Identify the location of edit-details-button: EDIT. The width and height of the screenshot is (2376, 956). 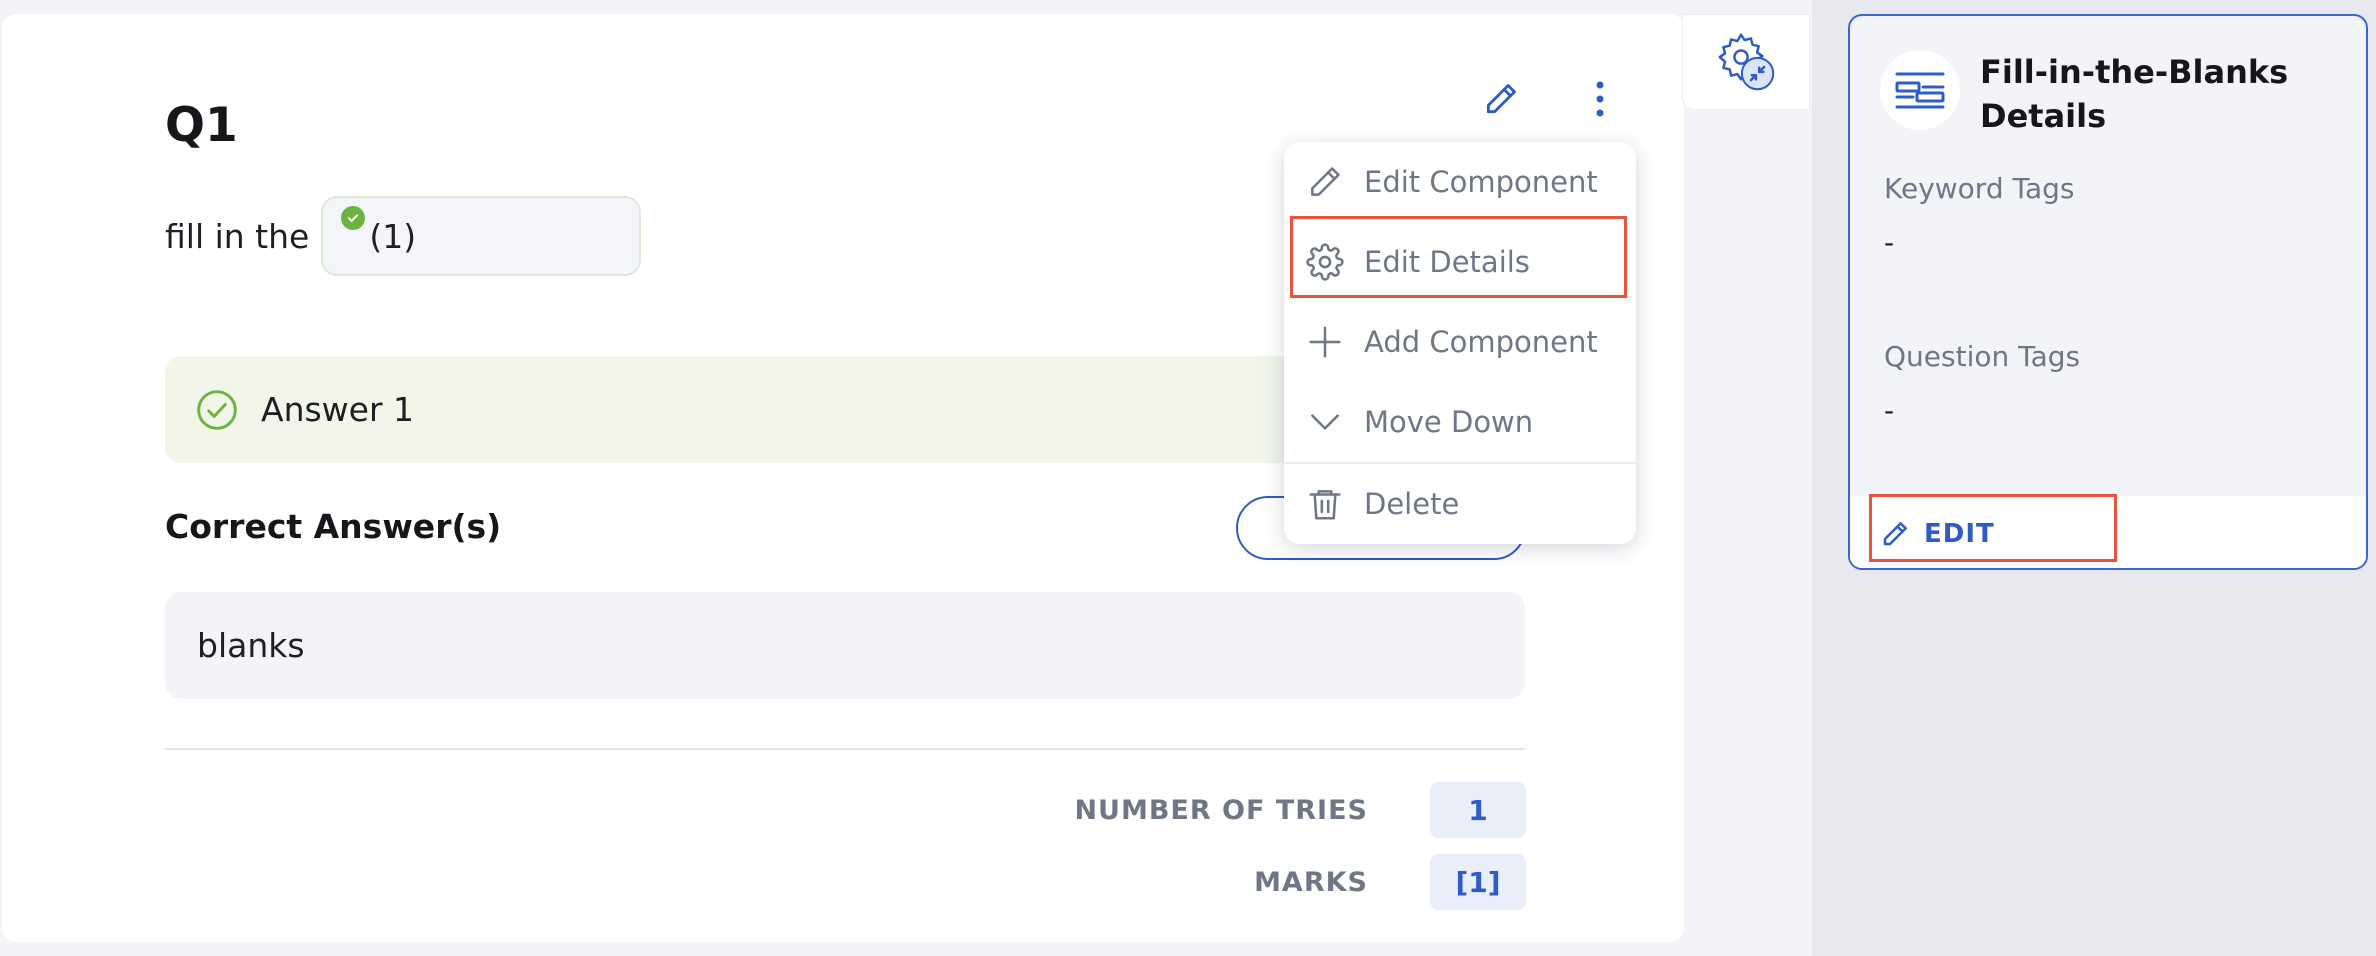
(1937, 534).